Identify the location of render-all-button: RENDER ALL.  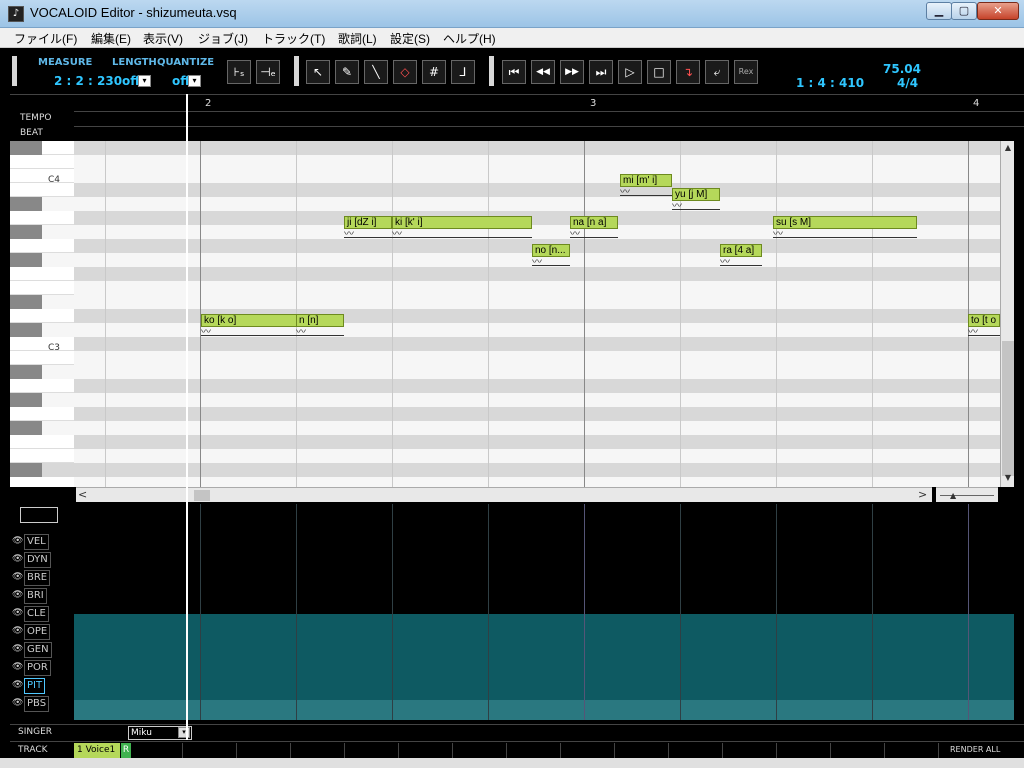
(975, 749).